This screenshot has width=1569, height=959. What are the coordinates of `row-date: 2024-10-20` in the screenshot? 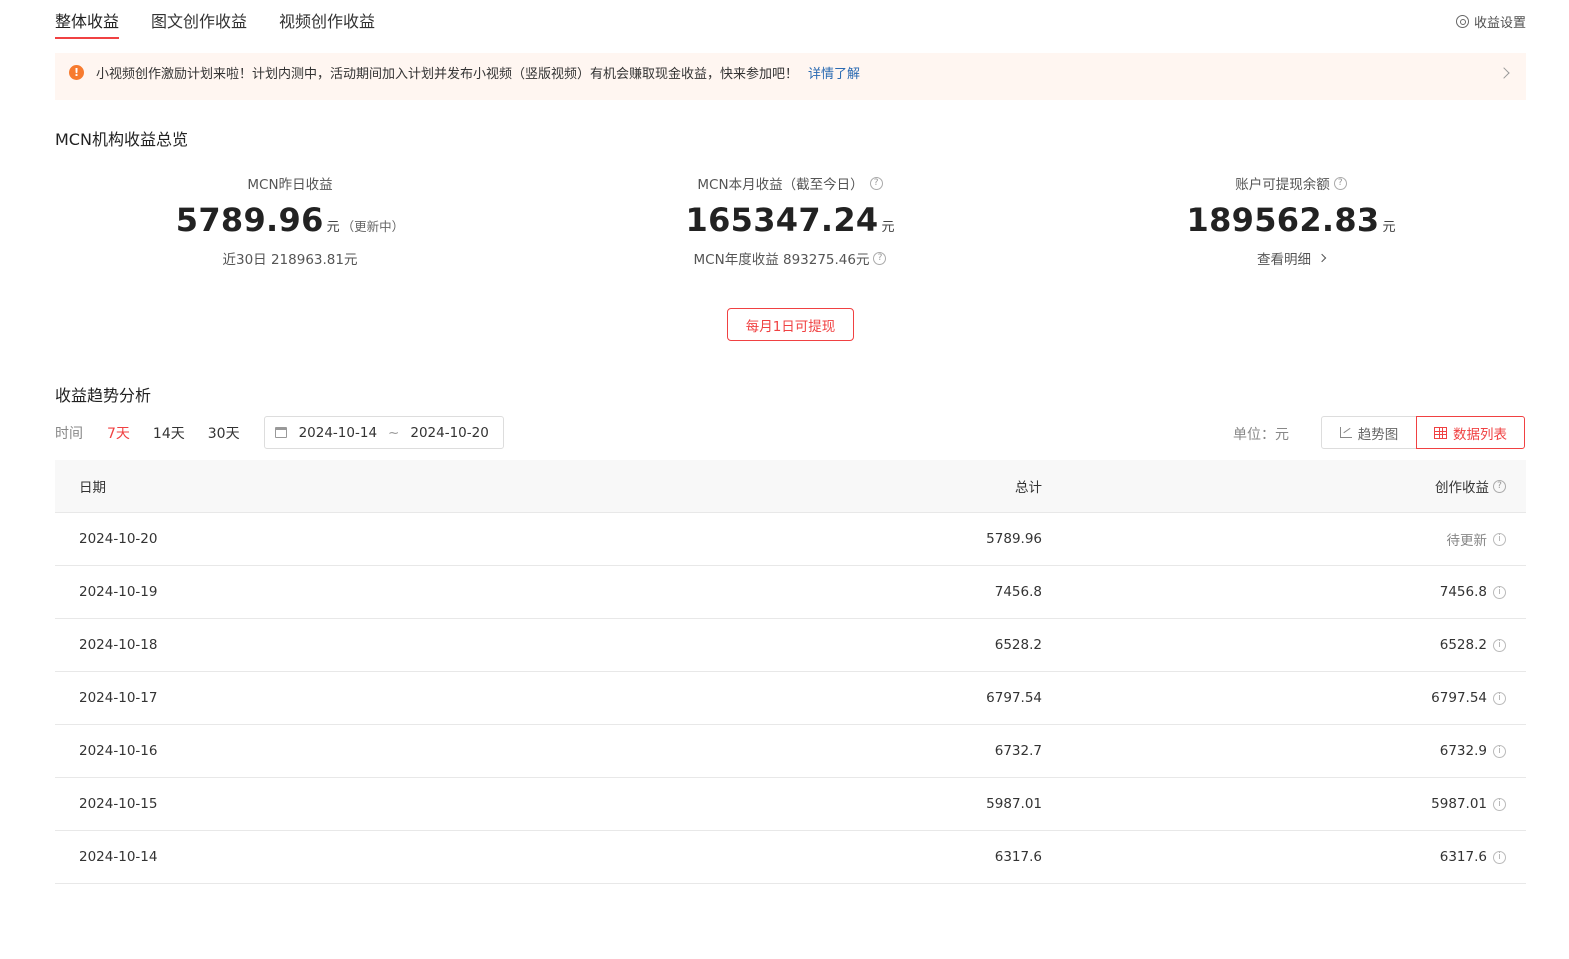 It's located at (118, 539).